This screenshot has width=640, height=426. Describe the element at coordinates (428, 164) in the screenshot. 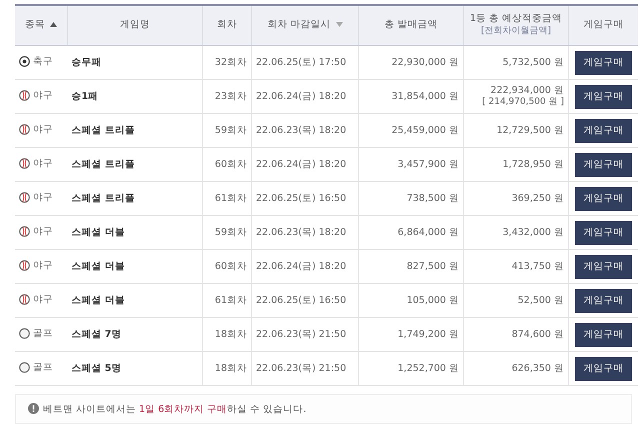

I see `sales-amount: 3,457,900 원` at that location.